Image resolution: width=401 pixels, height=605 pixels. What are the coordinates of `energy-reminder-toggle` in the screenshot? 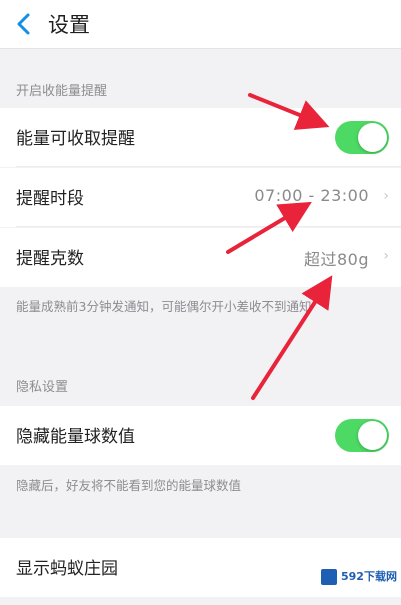 It's located at (362, 137).